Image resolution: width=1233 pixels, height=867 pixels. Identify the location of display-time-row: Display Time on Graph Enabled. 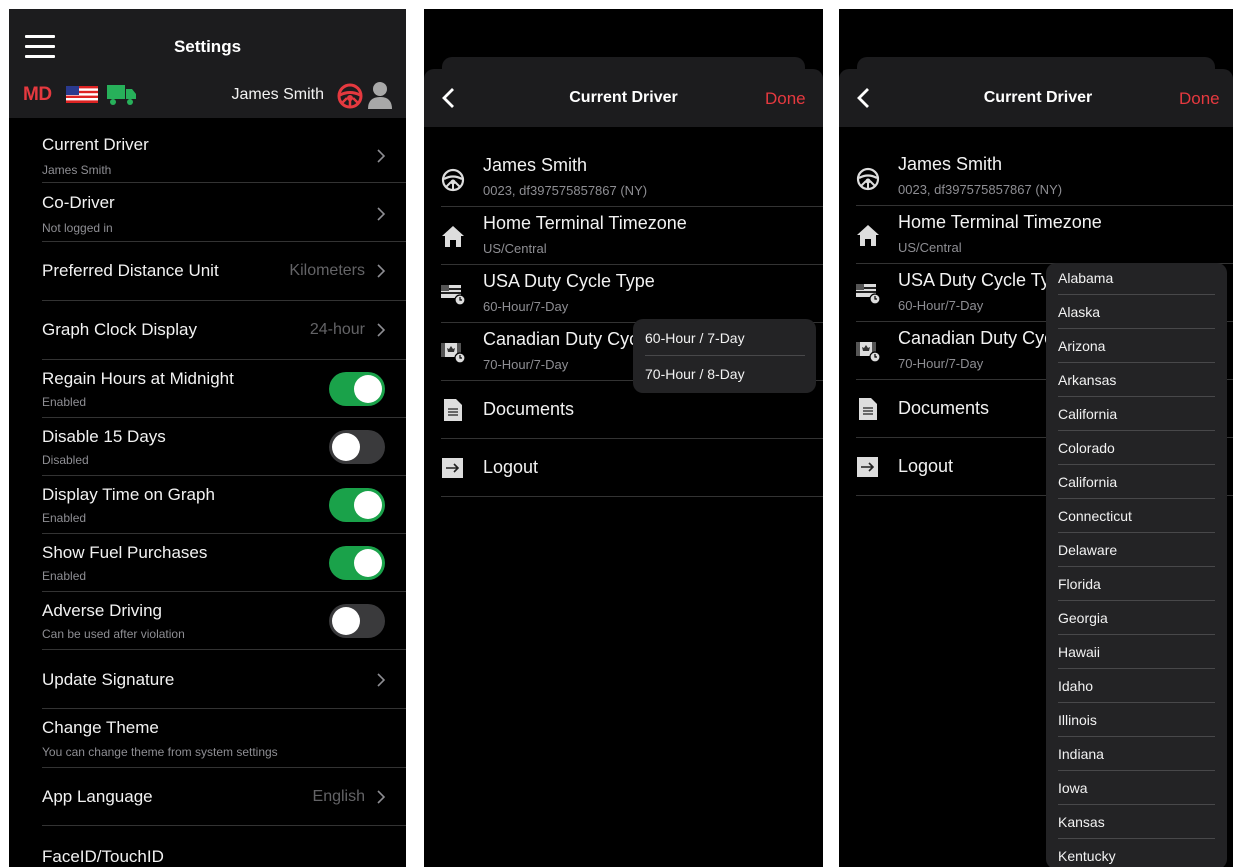
(224, 505).